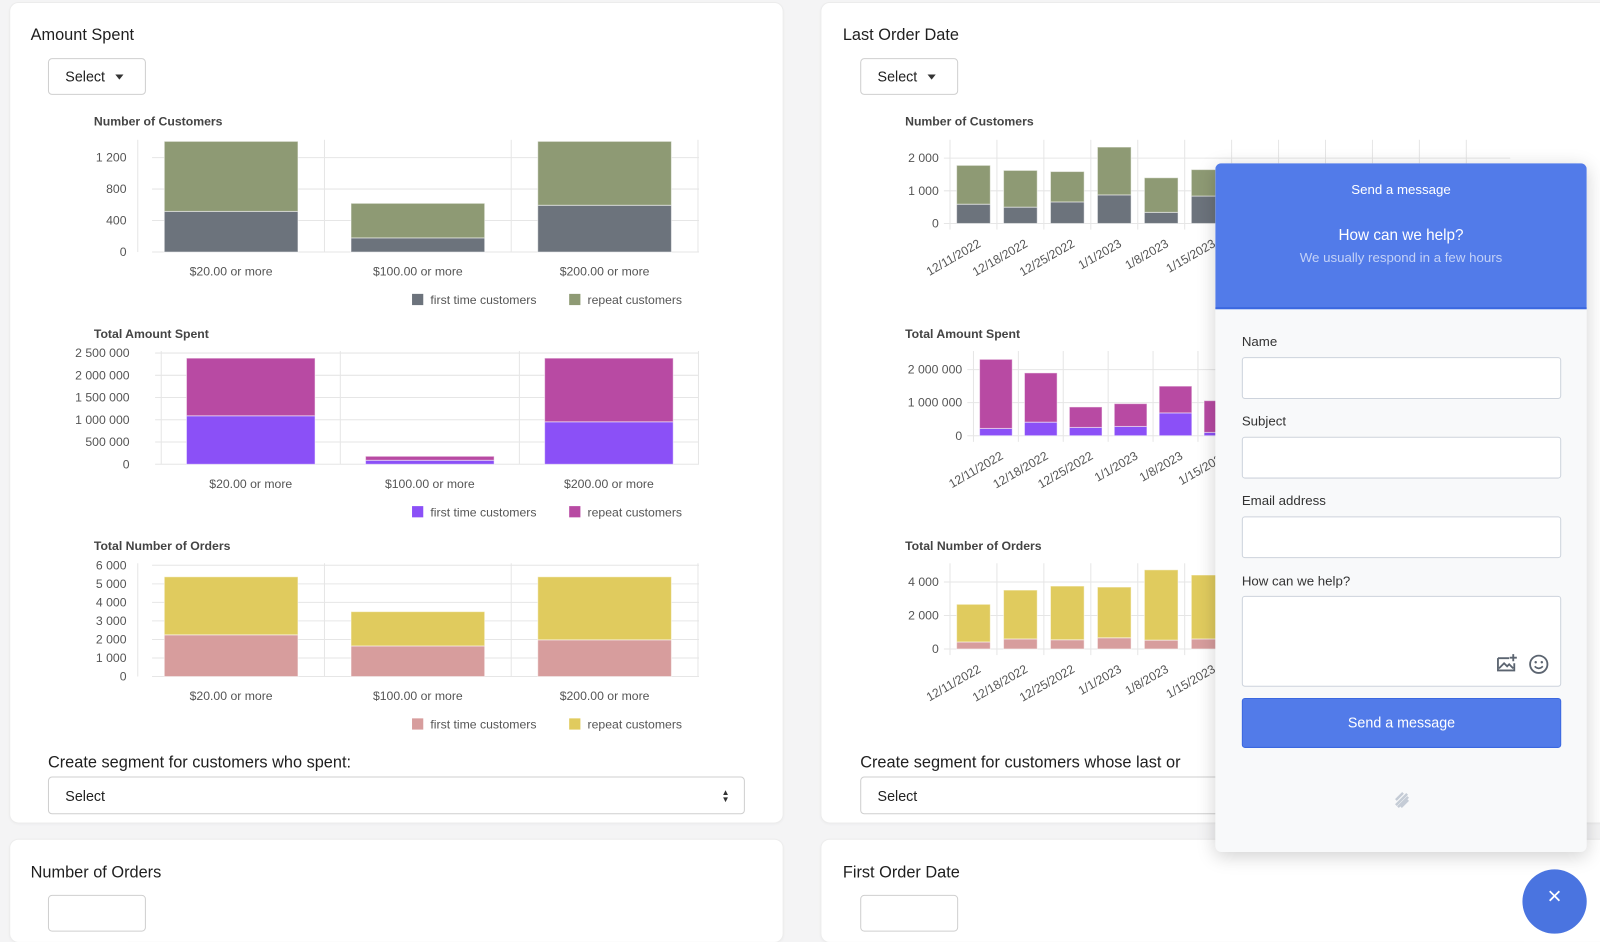 This screenshot has width=1600, height=942. What do you see at coordinates (111, 565) in the screenshot?
I see `y-tick-label: 6 000` at bounding box center [111, 565].